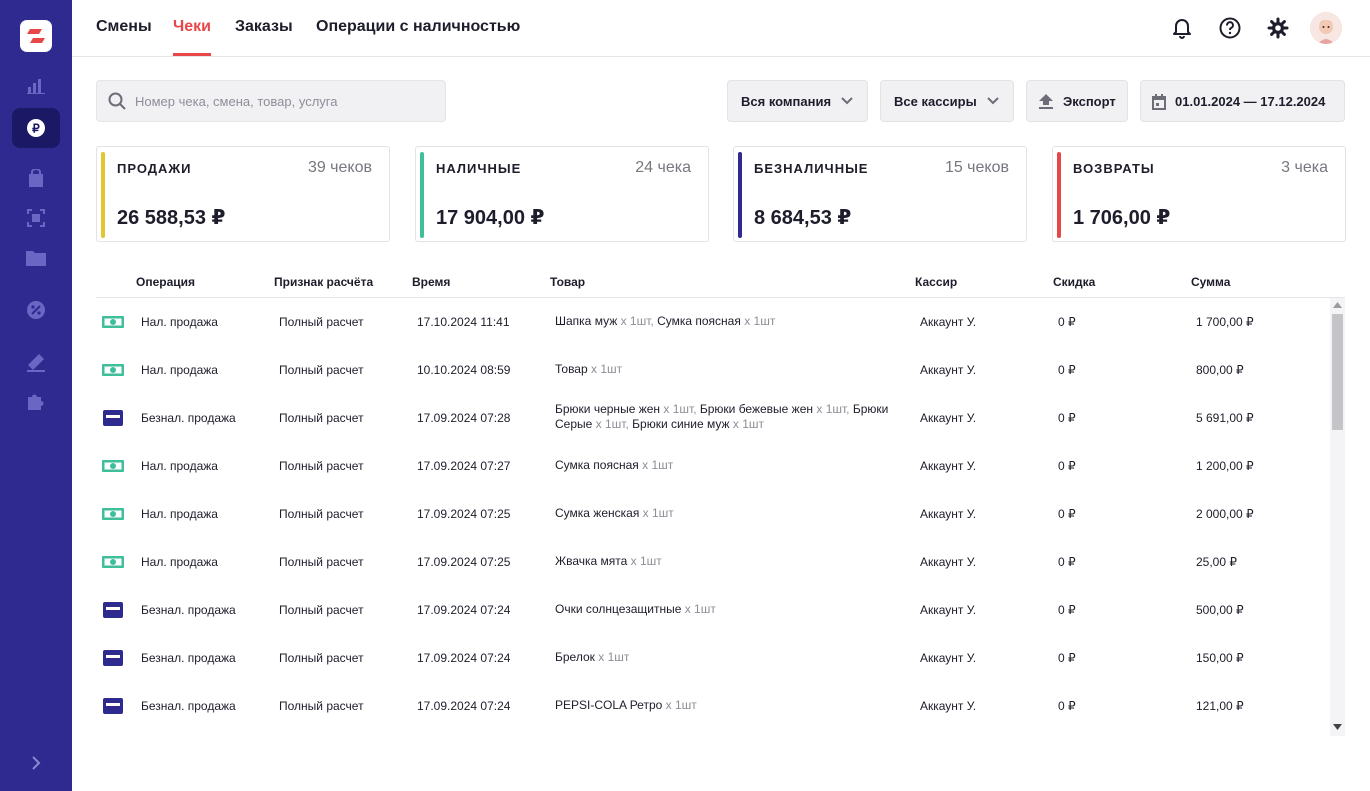 The image size is (1370, 791). What do you see at coordinates (36, 218) in the screenshot?
I see `sidebar-item-discounts` at bounding box center [36, 218].